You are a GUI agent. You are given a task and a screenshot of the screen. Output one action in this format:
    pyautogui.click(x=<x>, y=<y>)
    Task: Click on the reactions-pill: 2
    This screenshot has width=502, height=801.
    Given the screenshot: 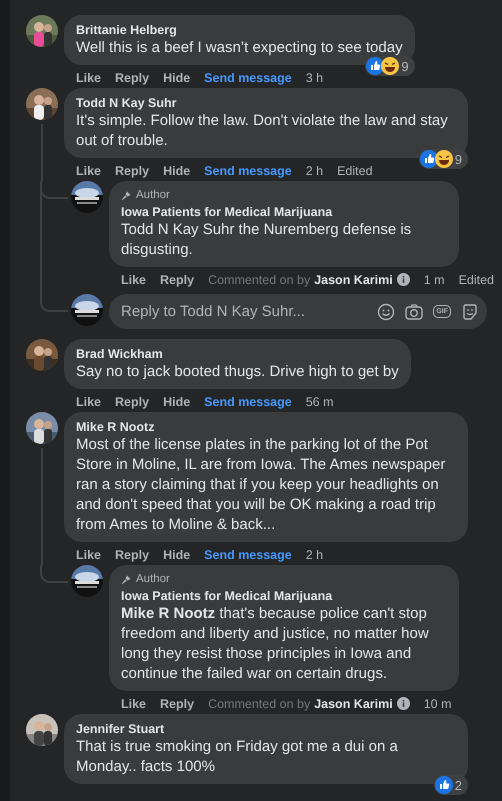 What is the action you would take?
    pyautogui.click(x=451, y=785)
    